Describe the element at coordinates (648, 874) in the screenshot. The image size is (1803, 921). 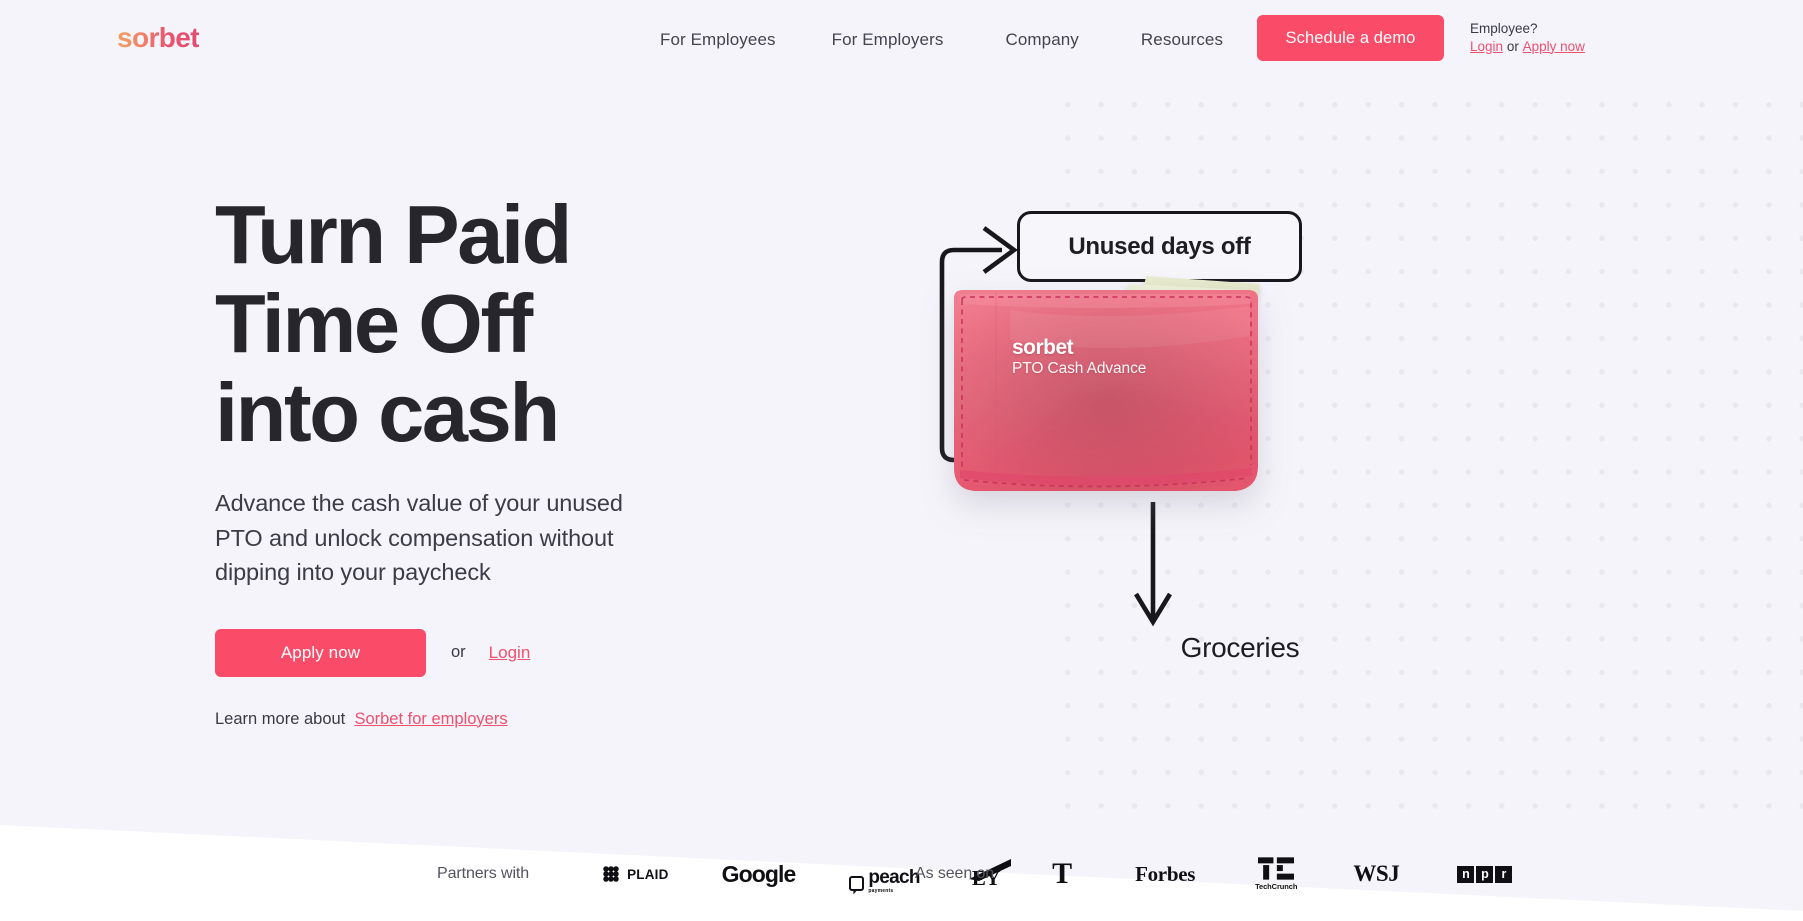
I see `plaid-wordmark: PLAID` at that location.